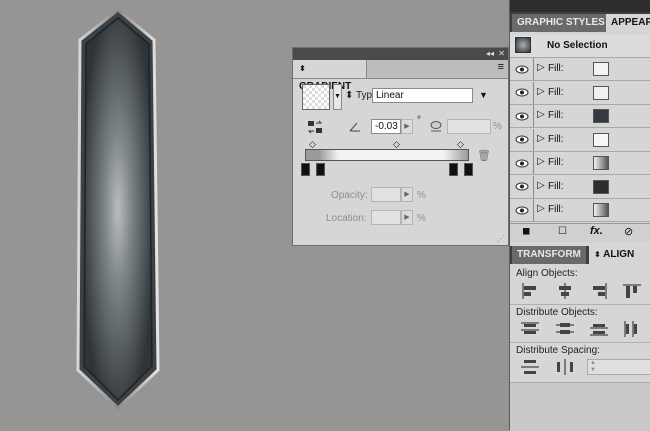 The image size is (650, 431). Describe the element at coordinates (386, 217) in the screenshot. I see `location-input` at that location.